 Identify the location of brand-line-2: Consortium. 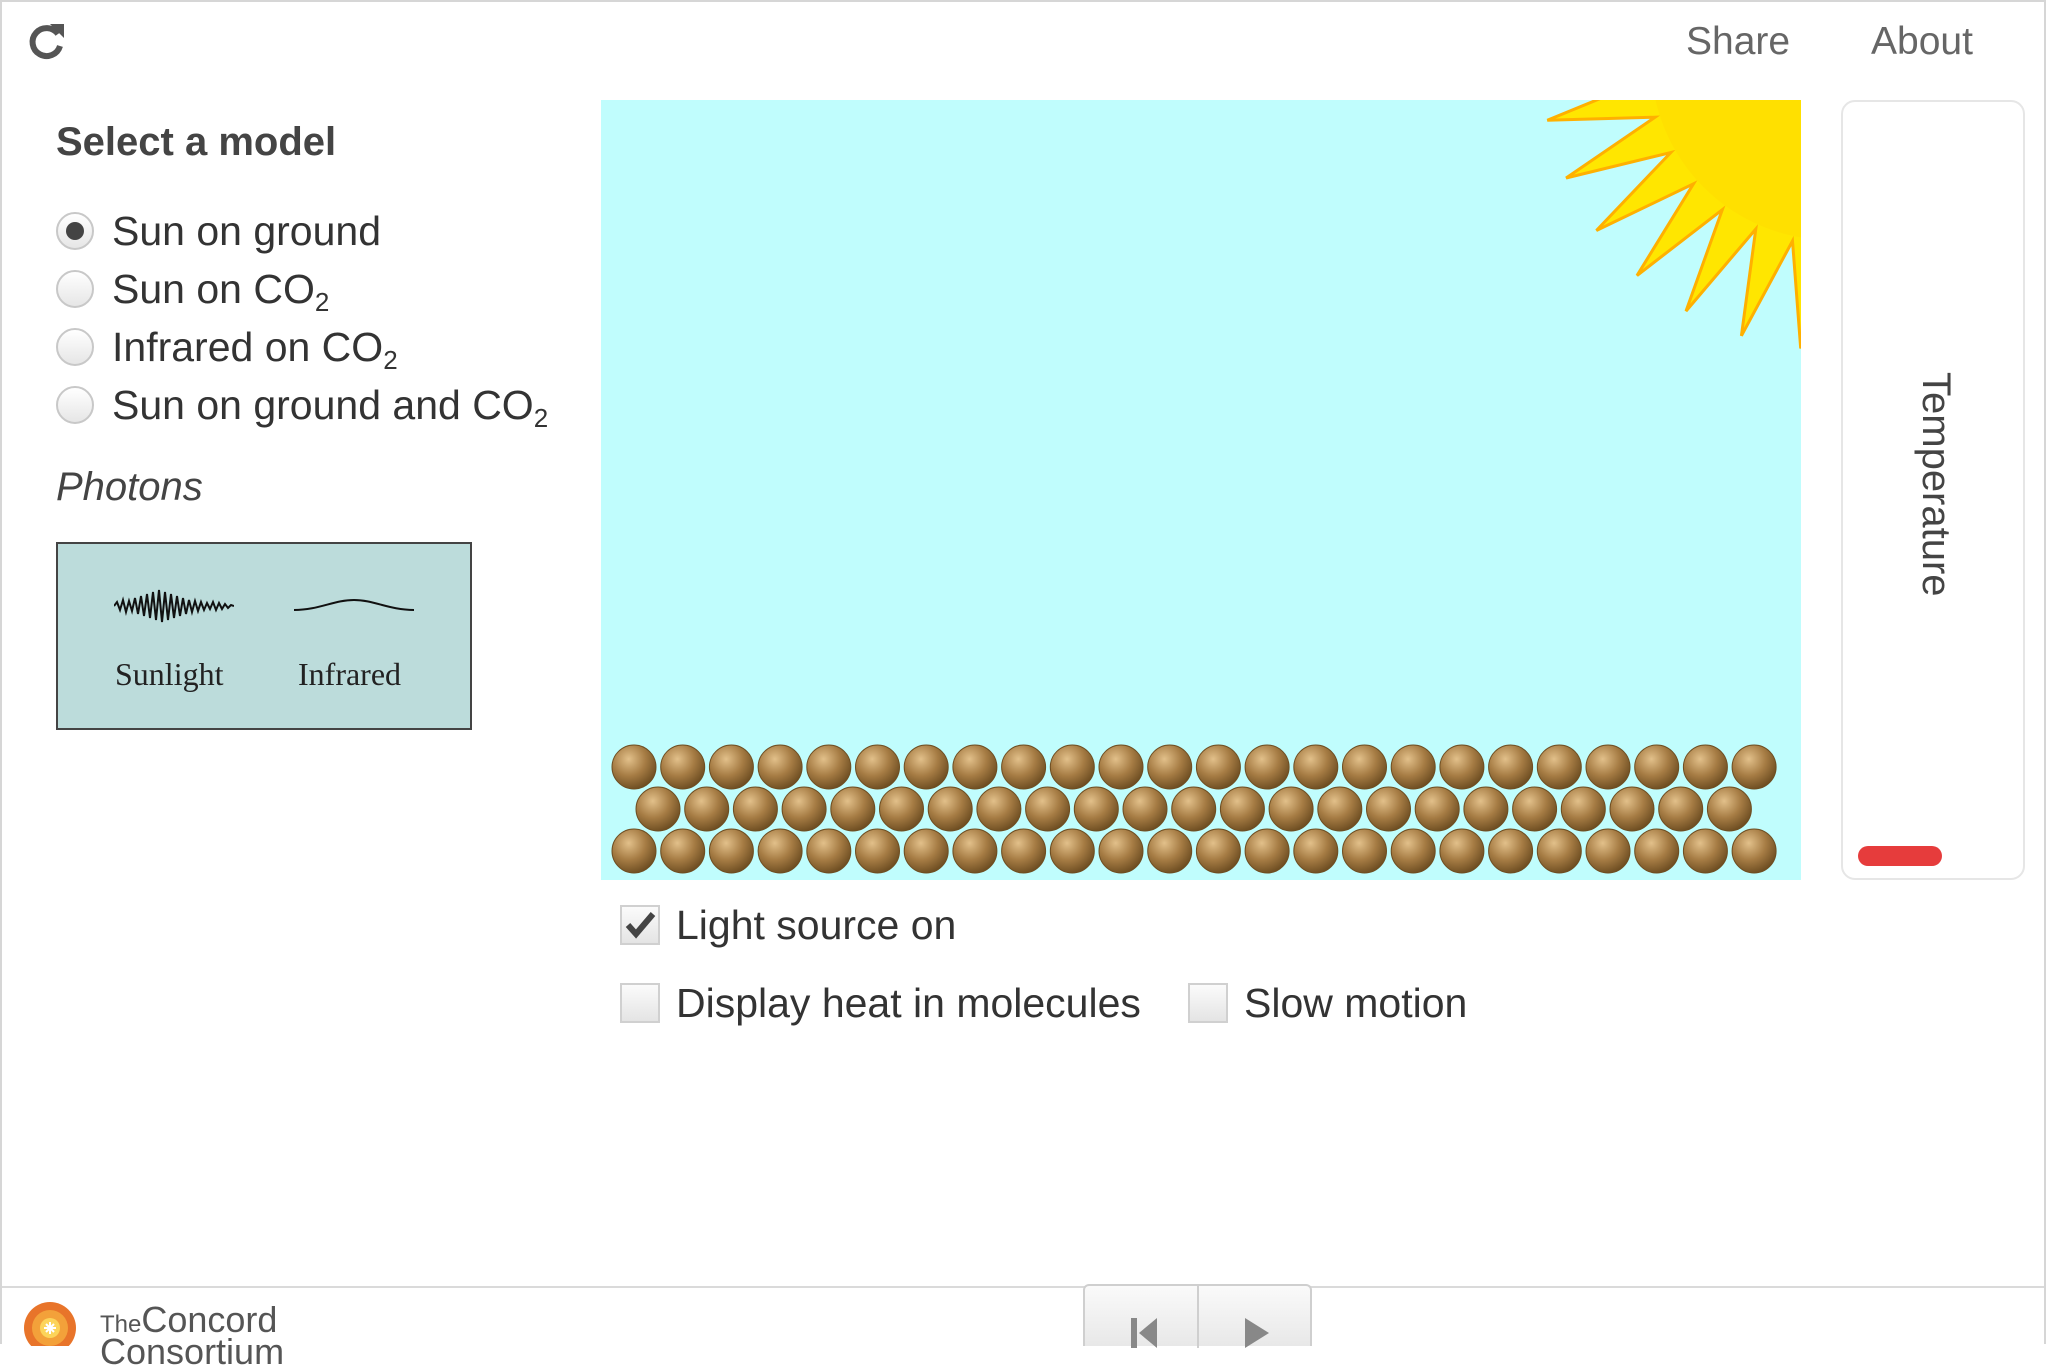
(192, 1351).